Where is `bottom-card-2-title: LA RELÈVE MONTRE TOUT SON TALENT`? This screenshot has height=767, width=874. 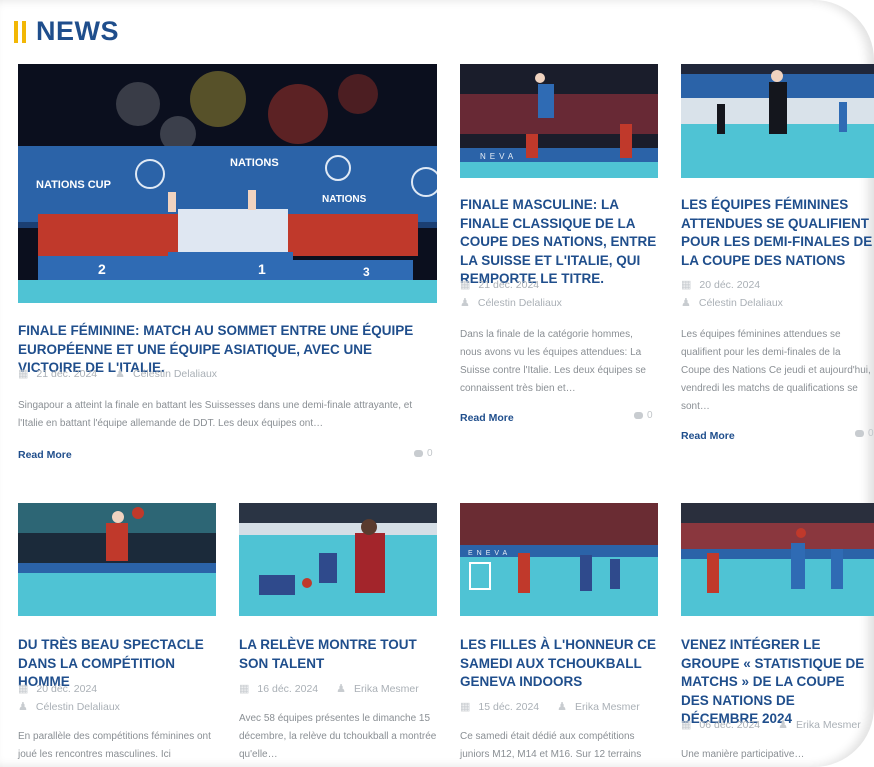
bottom-card-2-title: LA RELÈVE MONTRE TOUT SON TALENT is located at coordinates (338, 654).